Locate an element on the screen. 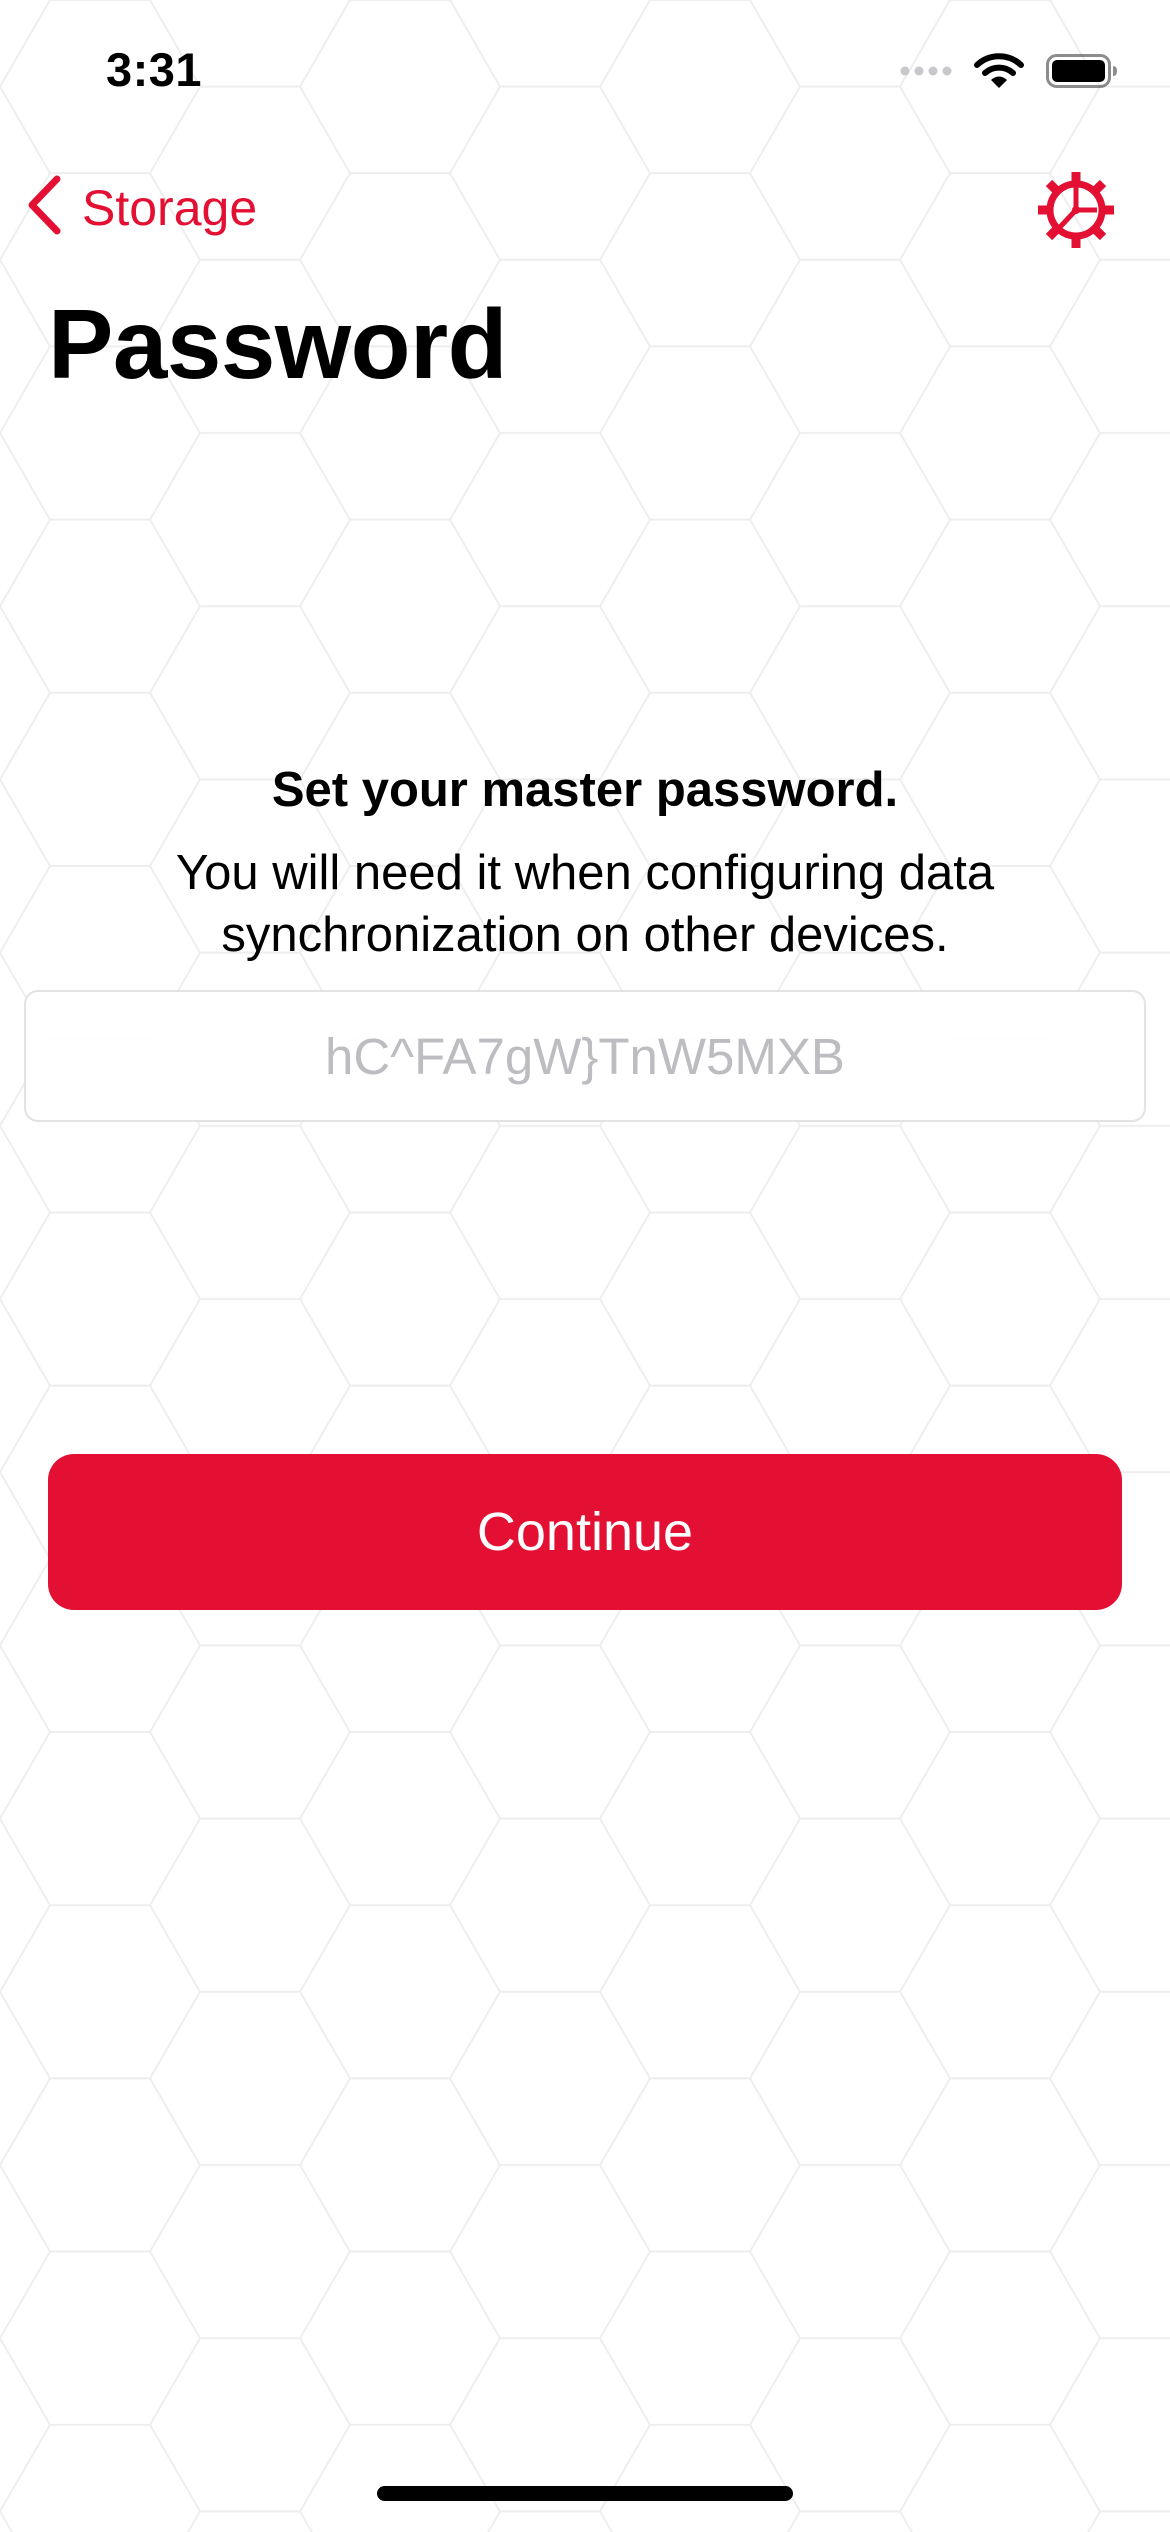  navigation-bar: Storage is located at coordinates (585, 210).